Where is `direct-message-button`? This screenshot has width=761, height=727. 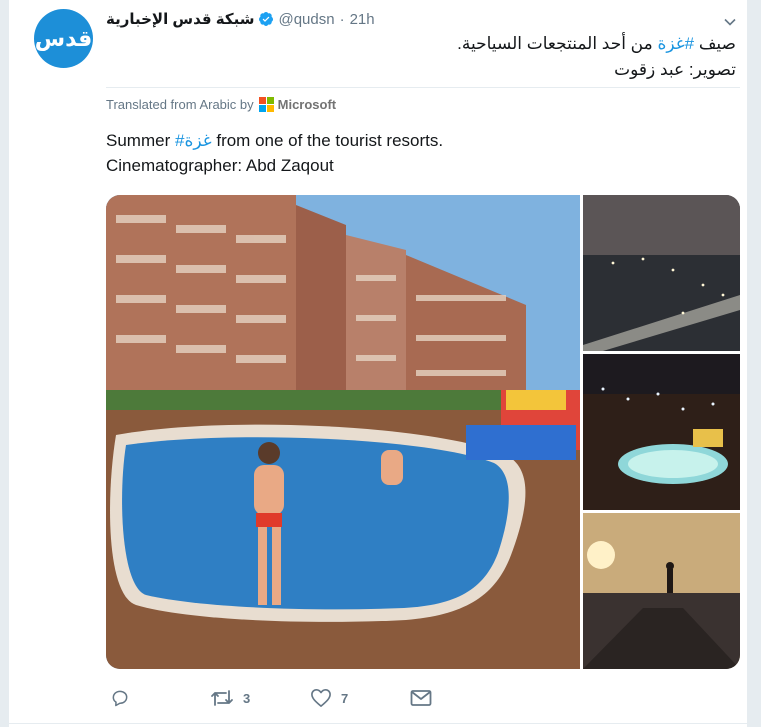
direct-message-button is located at coordinates (421, 698).